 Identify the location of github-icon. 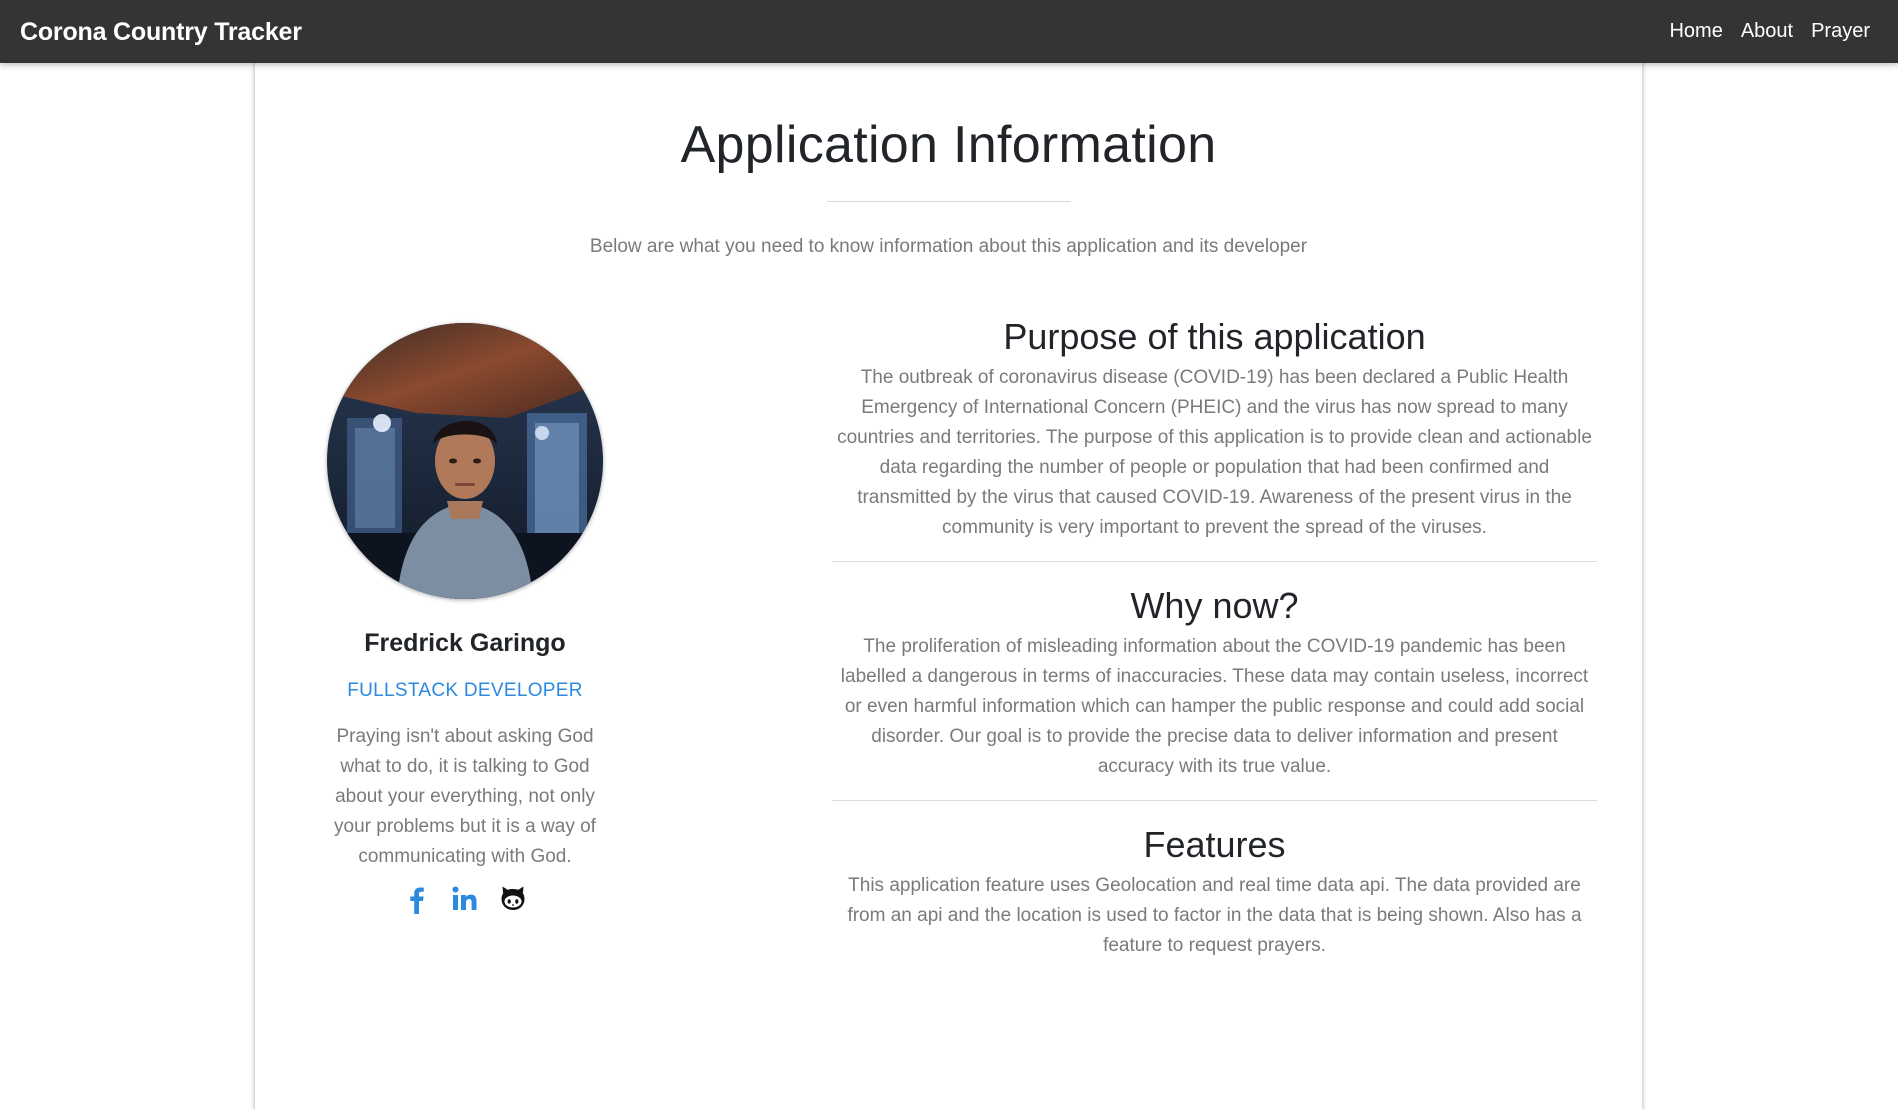
(513, 899).